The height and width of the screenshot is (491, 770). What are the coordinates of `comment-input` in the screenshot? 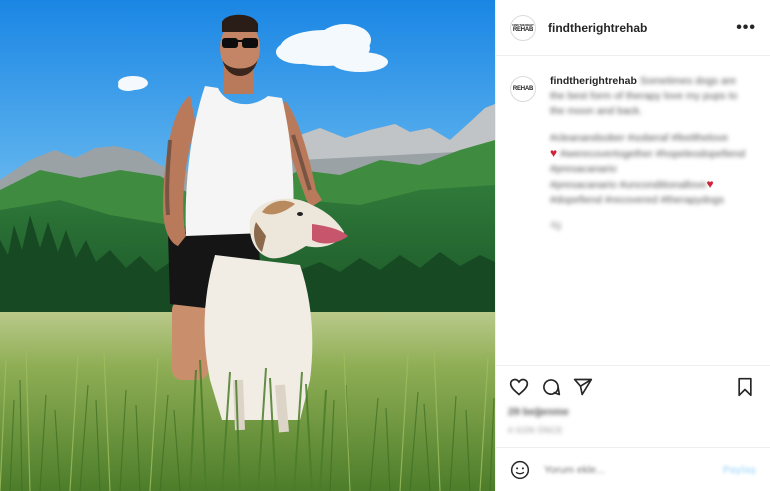 It's located at (624, 469).